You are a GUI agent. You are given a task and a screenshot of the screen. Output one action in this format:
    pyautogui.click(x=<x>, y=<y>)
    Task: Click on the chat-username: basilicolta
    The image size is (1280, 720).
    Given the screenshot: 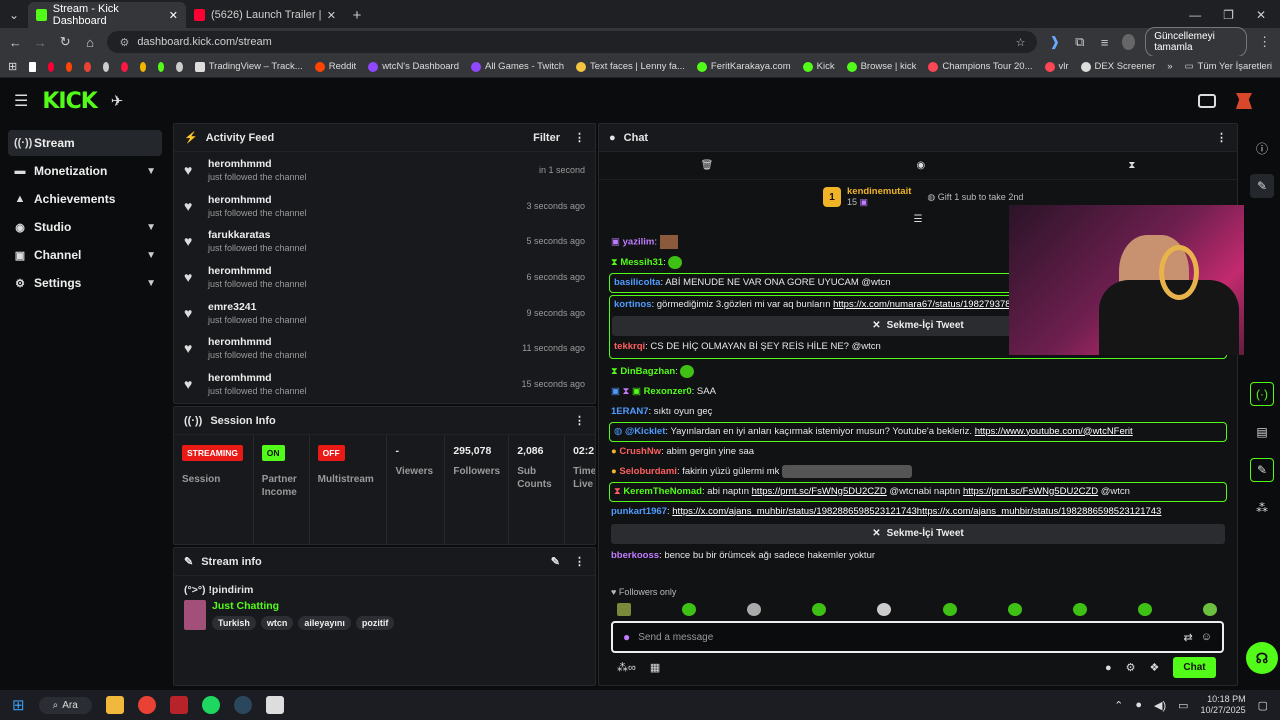 What is the action you would take?
    pyautogui.click(x=637, y=282)
    